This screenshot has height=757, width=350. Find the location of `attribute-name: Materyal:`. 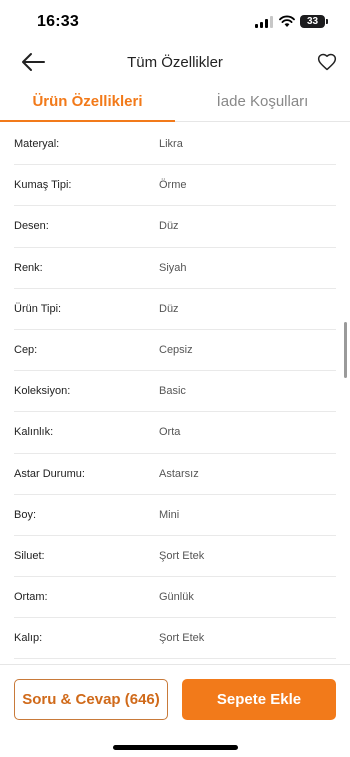

attribute-name: Materyal: is located at coordinates (37, 144).